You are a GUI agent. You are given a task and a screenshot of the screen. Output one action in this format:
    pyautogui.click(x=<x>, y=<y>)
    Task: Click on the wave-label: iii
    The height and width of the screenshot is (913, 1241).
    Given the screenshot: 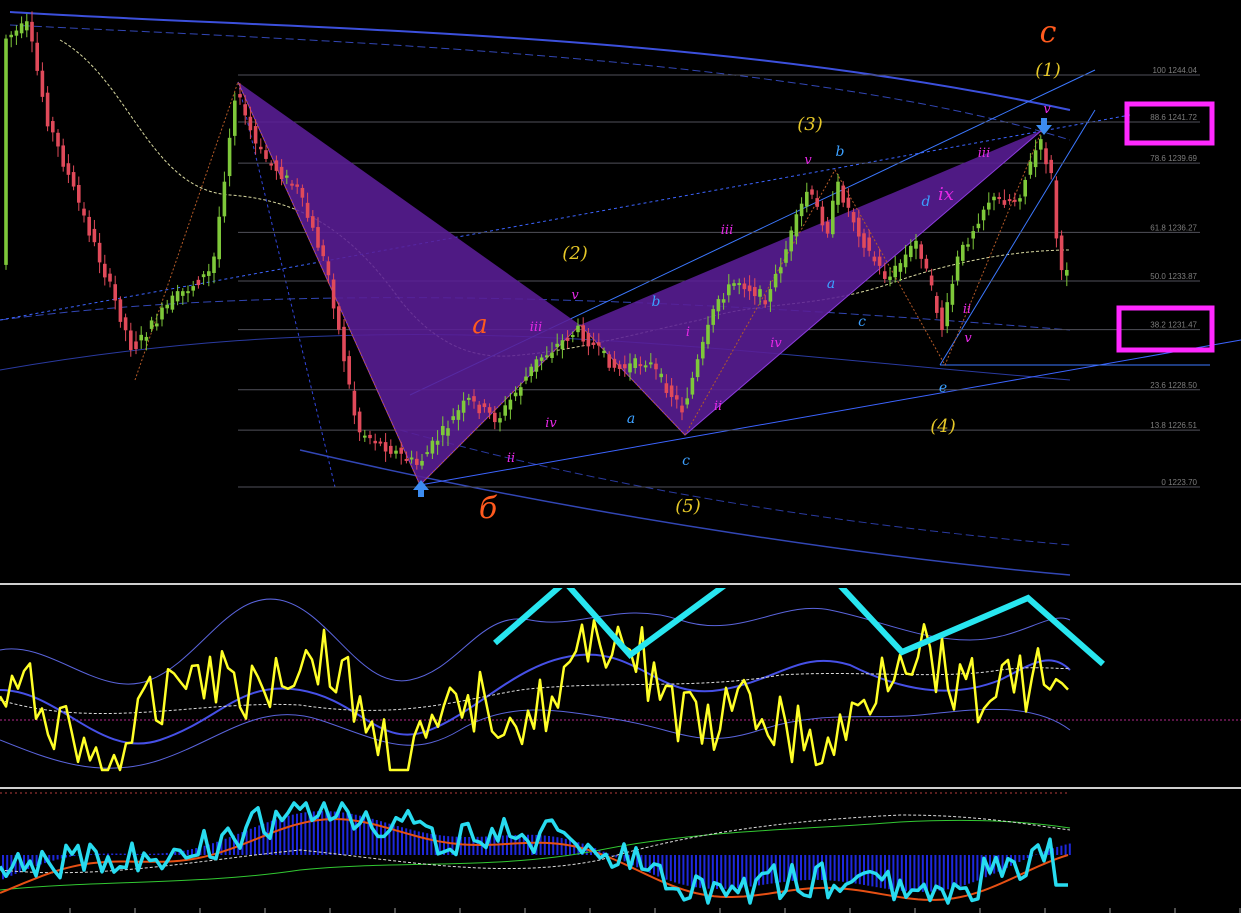 What is the action you would take?
    pyautogui.click(x=536, y=327)
    